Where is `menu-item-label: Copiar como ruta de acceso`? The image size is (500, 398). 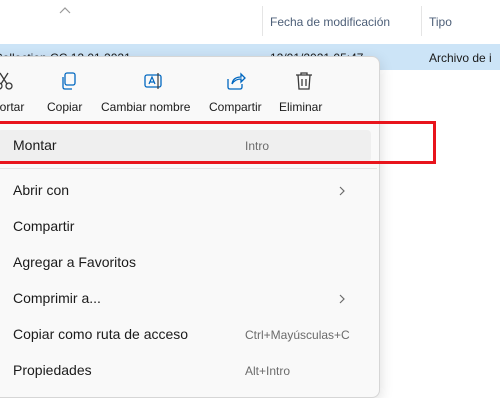 menu-item-label: Copiar como ruta de acceso is located at coordinates (101, 334).